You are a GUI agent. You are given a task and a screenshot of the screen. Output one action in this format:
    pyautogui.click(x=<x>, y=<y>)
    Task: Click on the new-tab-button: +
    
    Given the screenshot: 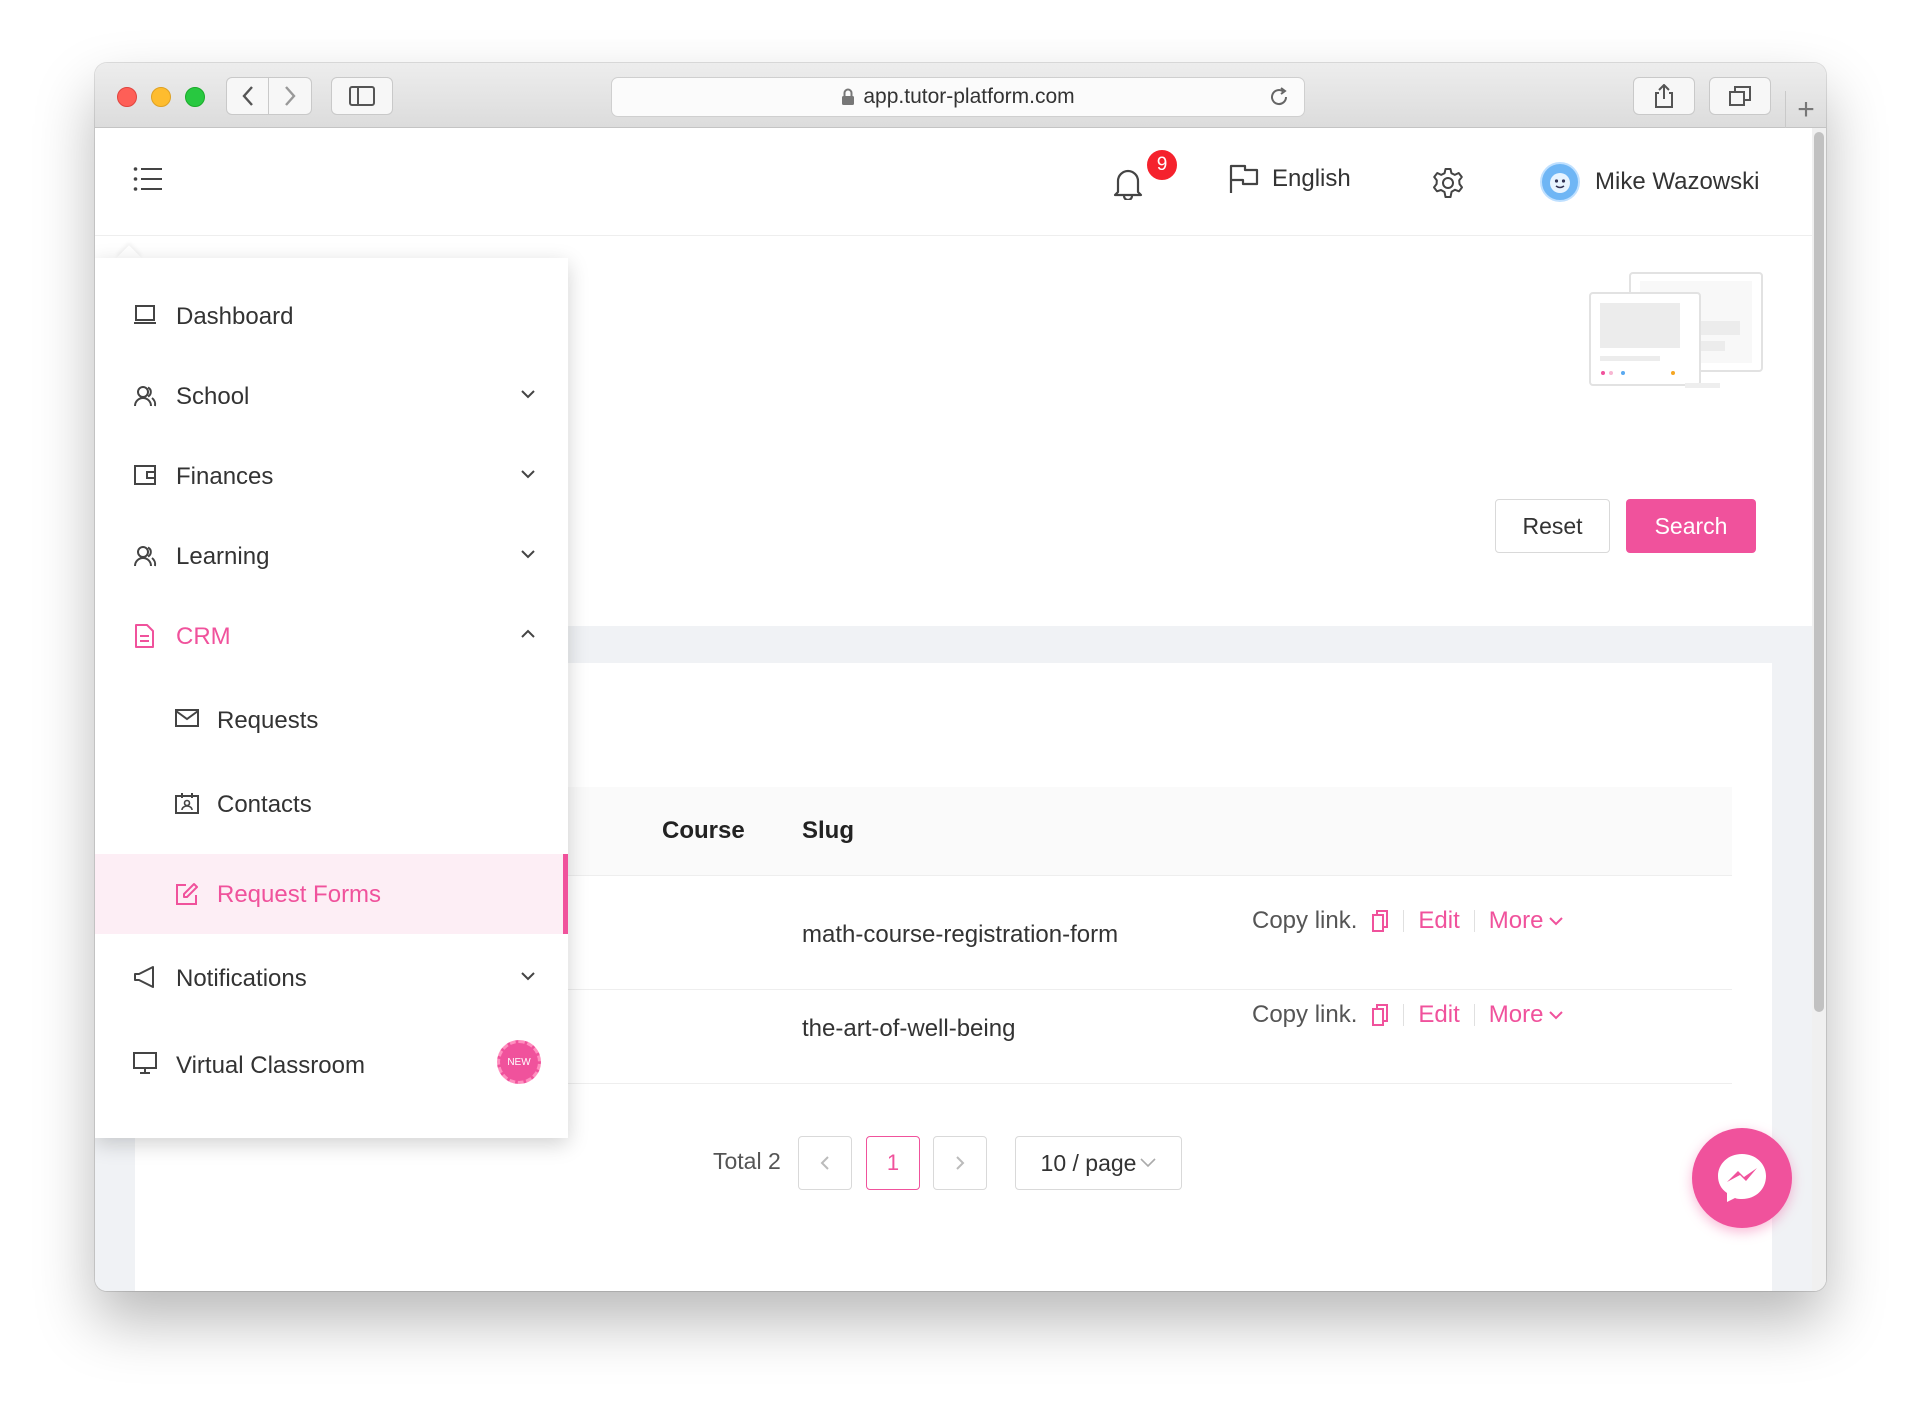 What is the action you would take?
    pyautogui.click(x=1805, y=109)
    